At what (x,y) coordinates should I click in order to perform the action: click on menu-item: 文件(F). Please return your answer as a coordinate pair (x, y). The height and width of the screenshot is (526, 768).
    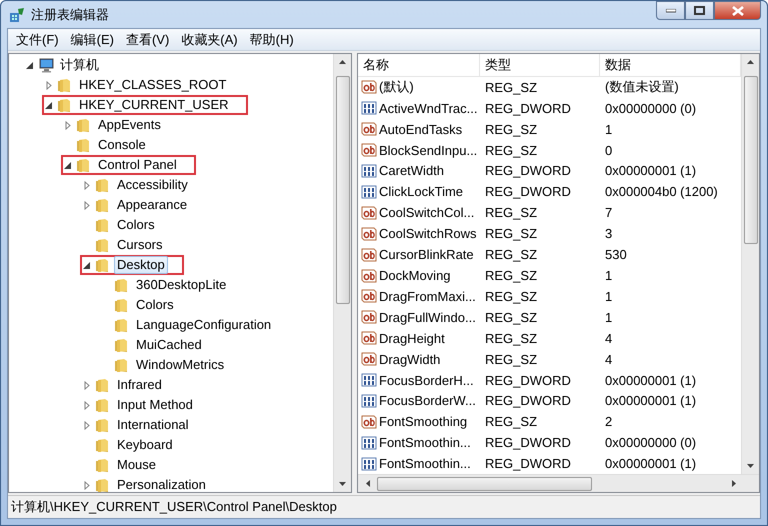
    Looking at the image, I should click on (37, 39).